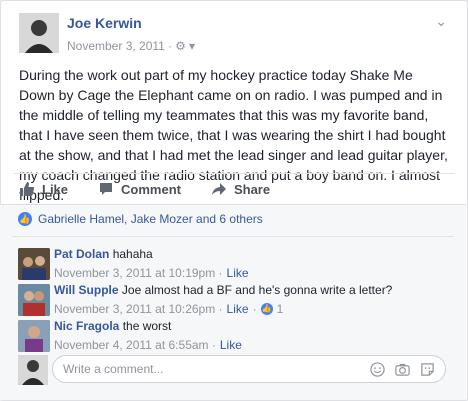 This screenshot has height=401, width=468. Describe the element at coordinates (132, 254) in the screenshot. I see `comment-text: hahaha` at that location.